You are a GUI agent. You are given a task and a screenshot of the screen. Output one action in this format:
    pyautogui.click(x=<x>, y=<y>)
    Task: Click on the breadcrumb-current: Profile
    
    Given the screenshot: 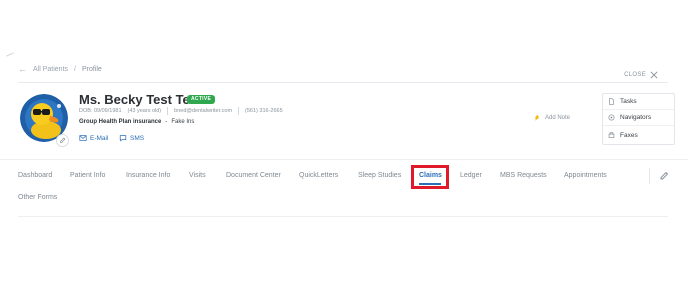 What is the action you would take?
    pyautogui.click(x=91, y=69)
    